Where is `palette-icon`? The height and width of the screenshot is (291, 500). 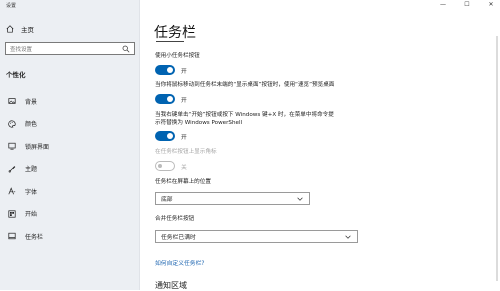
palette-icon is located at coordinates (12, 124).